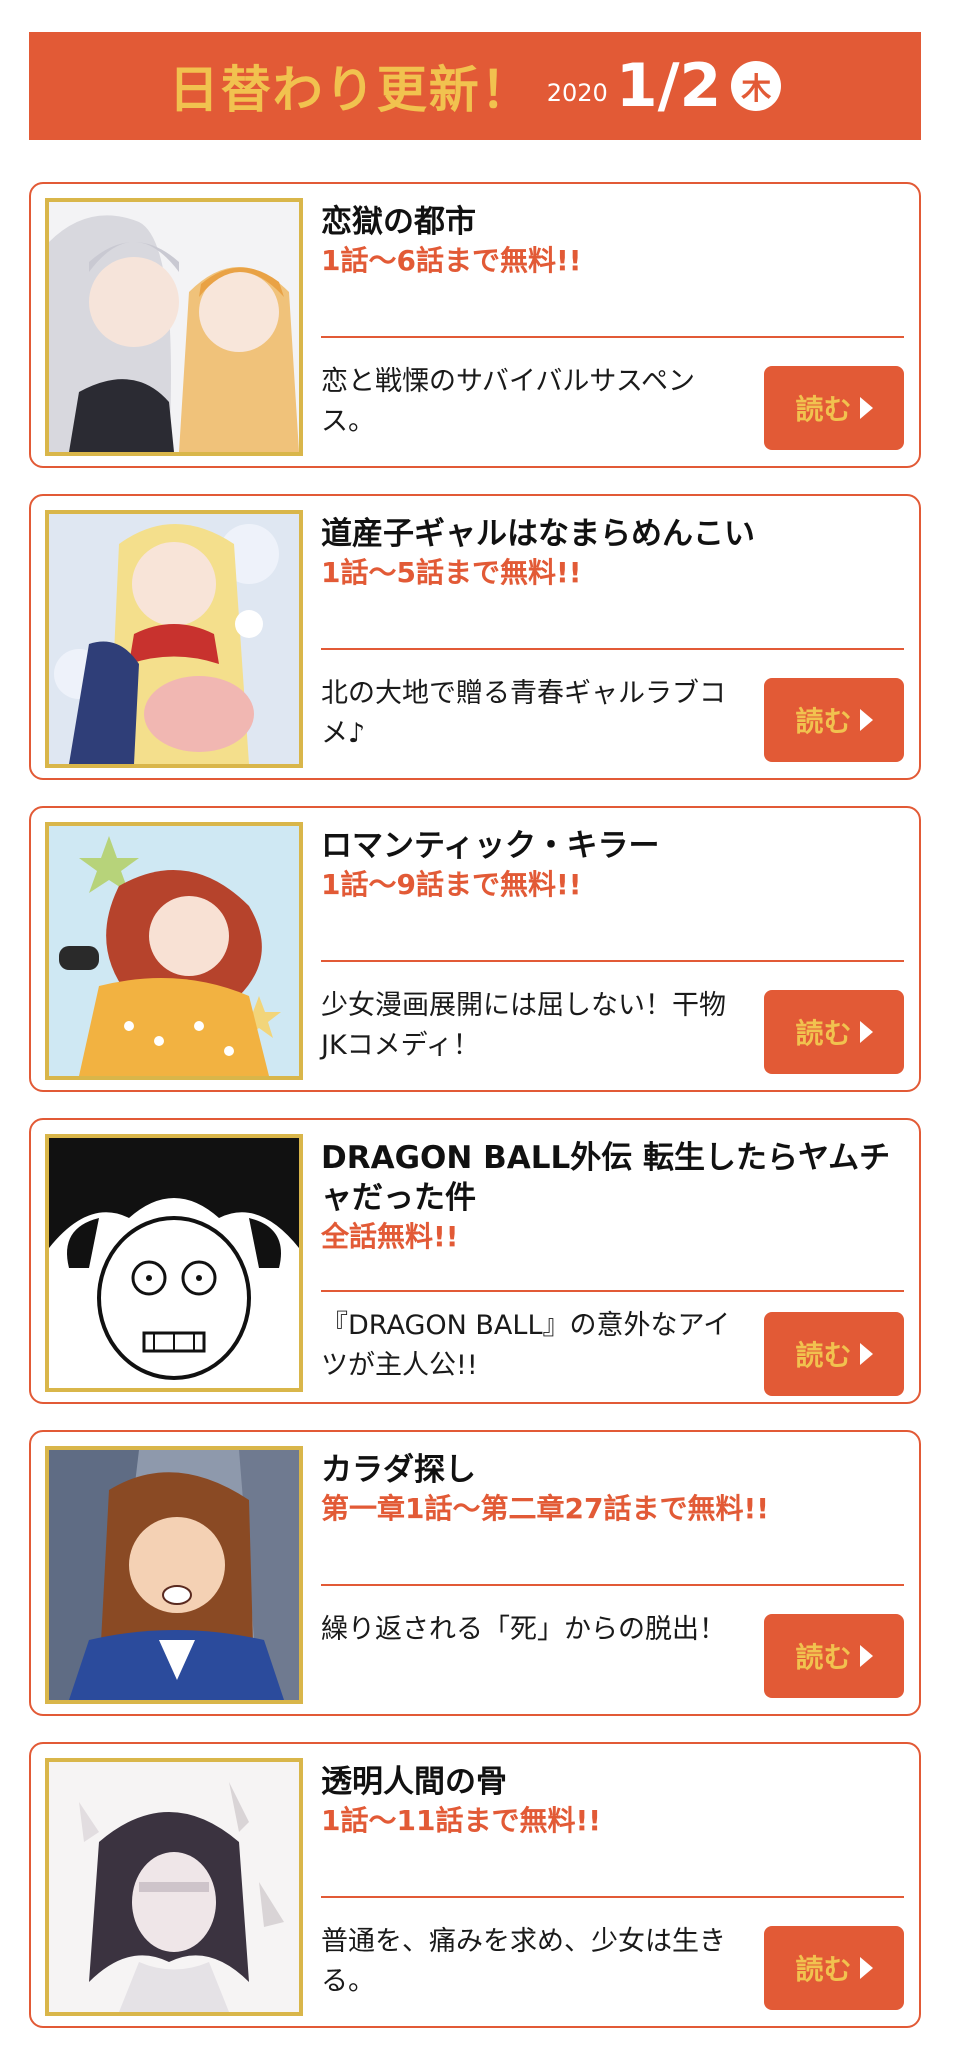 The image size is (954, 2048). What do you see at coordinates (523, 713) in the screenshot?
I see `manga-description: 北の大地で贈る青春ギャルラブコメ♪` at bounding box center [523, 713].